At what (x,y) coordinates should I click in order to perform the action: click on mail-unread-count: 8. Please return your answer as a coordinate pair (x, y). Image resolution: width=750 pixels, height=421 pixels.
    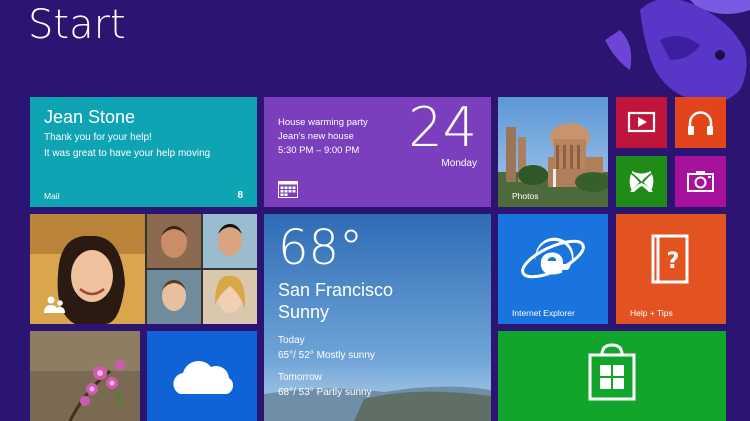
    Looking at the image, I should click on (240, 195).